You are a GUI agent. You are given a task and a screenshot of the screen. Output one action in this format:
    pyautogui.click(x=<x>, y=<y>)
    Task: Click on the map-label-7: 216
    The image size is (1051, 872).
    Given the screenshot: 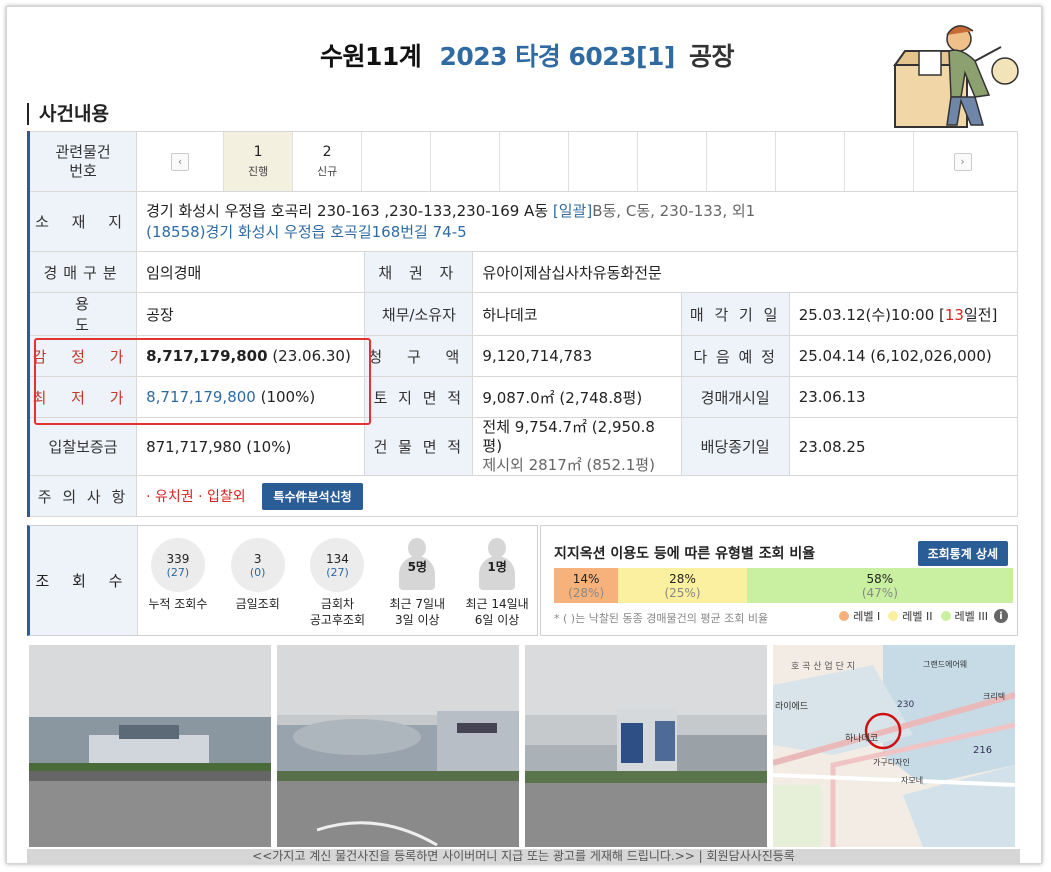 What is the action you would take?
    pyautogui.click(x=982, y=750)
    